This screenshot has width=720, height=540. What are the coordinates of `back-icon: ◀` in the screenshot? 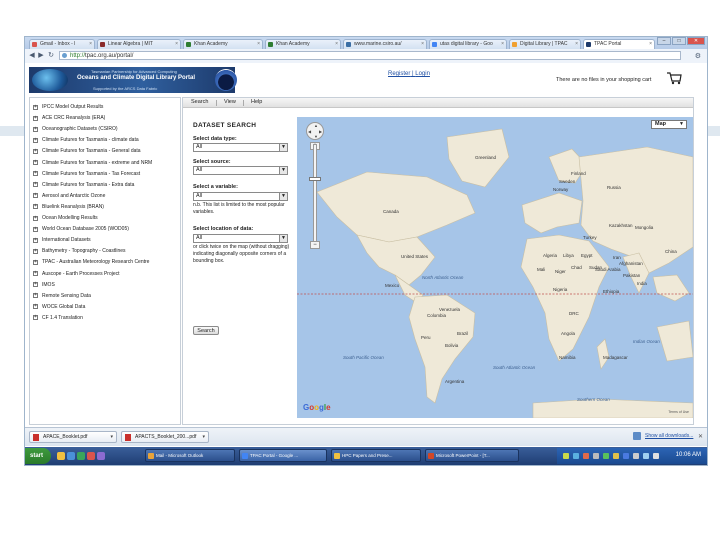 It's located at (32, 56).